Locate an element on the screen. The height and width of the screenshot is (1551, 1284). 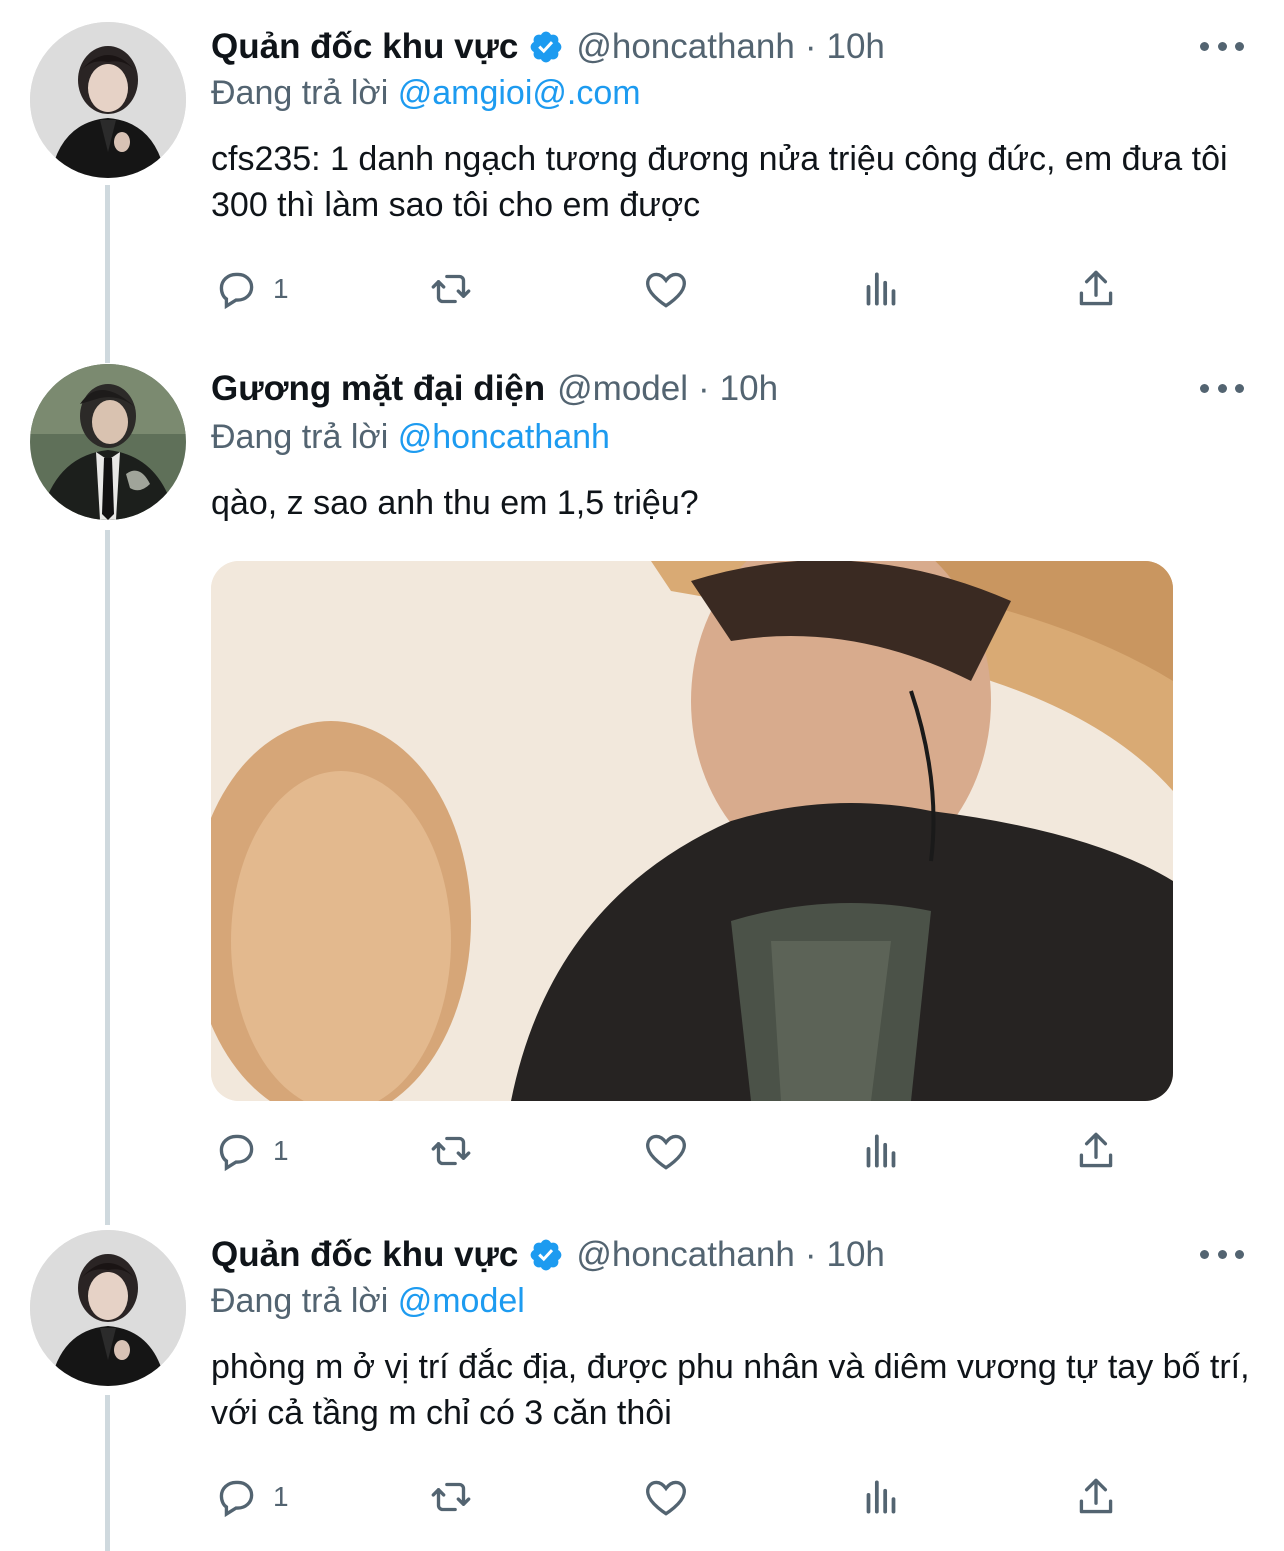
tweet-text: qào, z sao anh thu em 1,5 triệu? is located at coordinates (455, 503).